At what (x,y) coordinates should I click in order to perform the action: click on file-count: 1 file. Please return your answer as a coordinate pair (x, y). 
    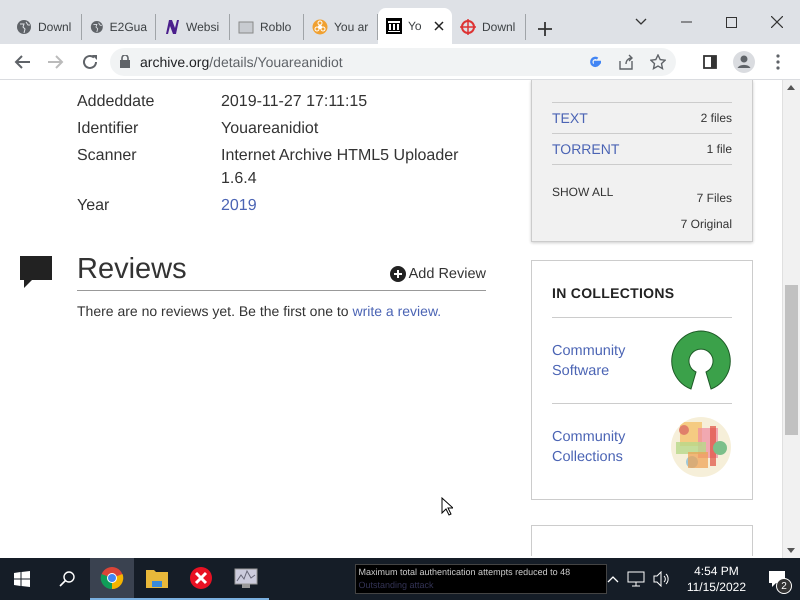
    Looking at the image, I should click on (719, 149).